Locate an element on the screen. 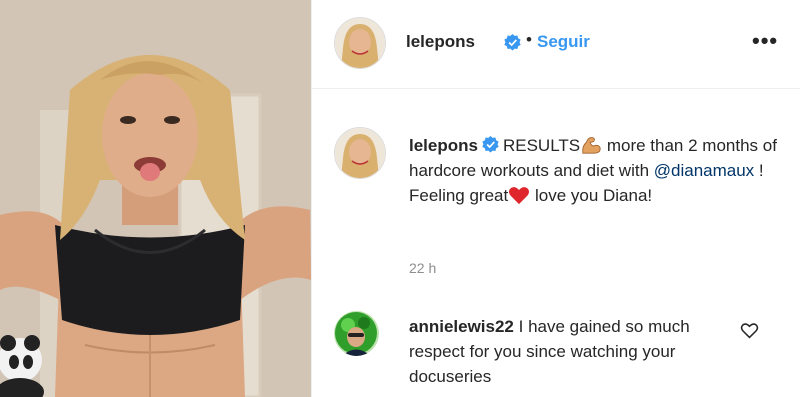 The height and width of the screenshot is (397, 800). caption-author-avatar is located at coordinates (360, 153).